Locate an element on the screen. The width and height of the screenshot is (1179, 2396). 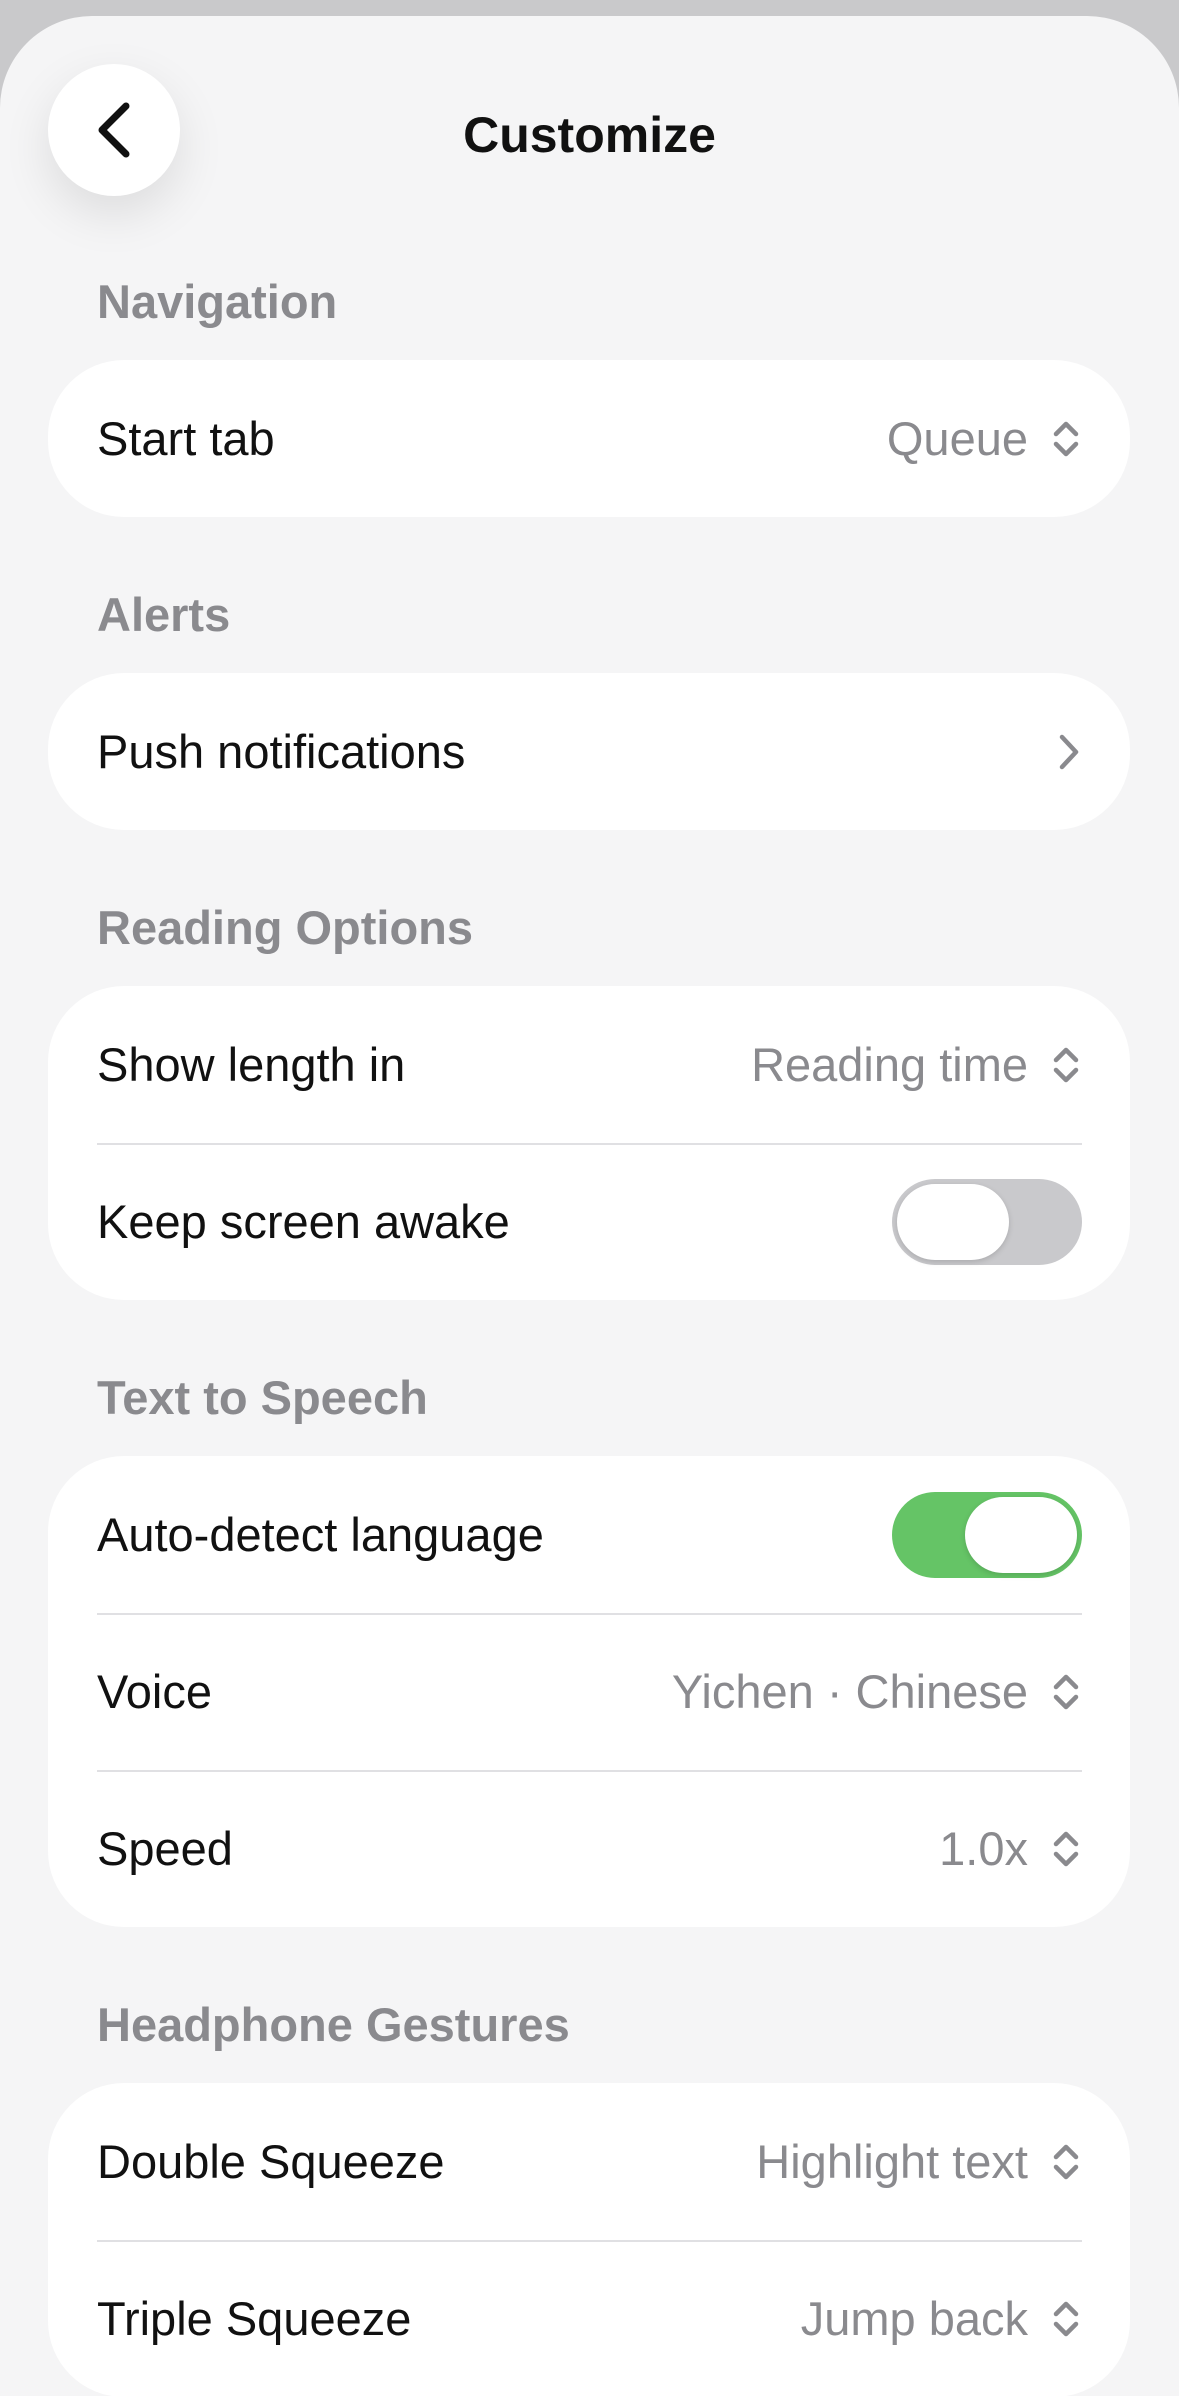
auto-detect-language-label: Auto-detect language is located at coordinates (320, 1534).